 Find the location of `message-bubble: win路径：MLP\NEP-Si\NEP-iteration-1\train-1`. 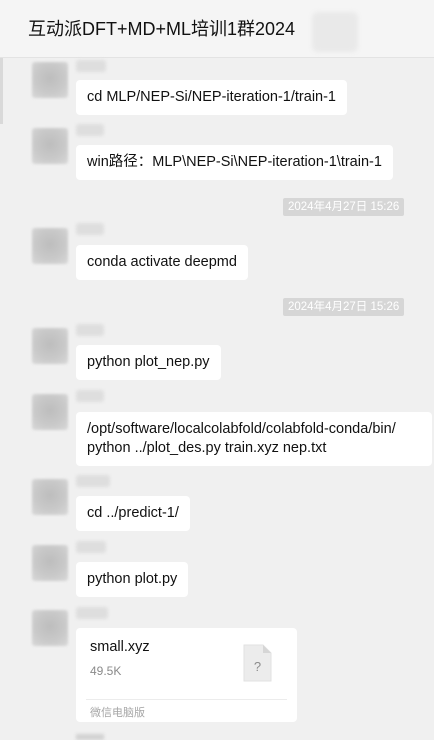

message-bubble: win路径：MLP\NEP-Si\NEP-iteration-1\train-1 is located at coordinates (234, 162).